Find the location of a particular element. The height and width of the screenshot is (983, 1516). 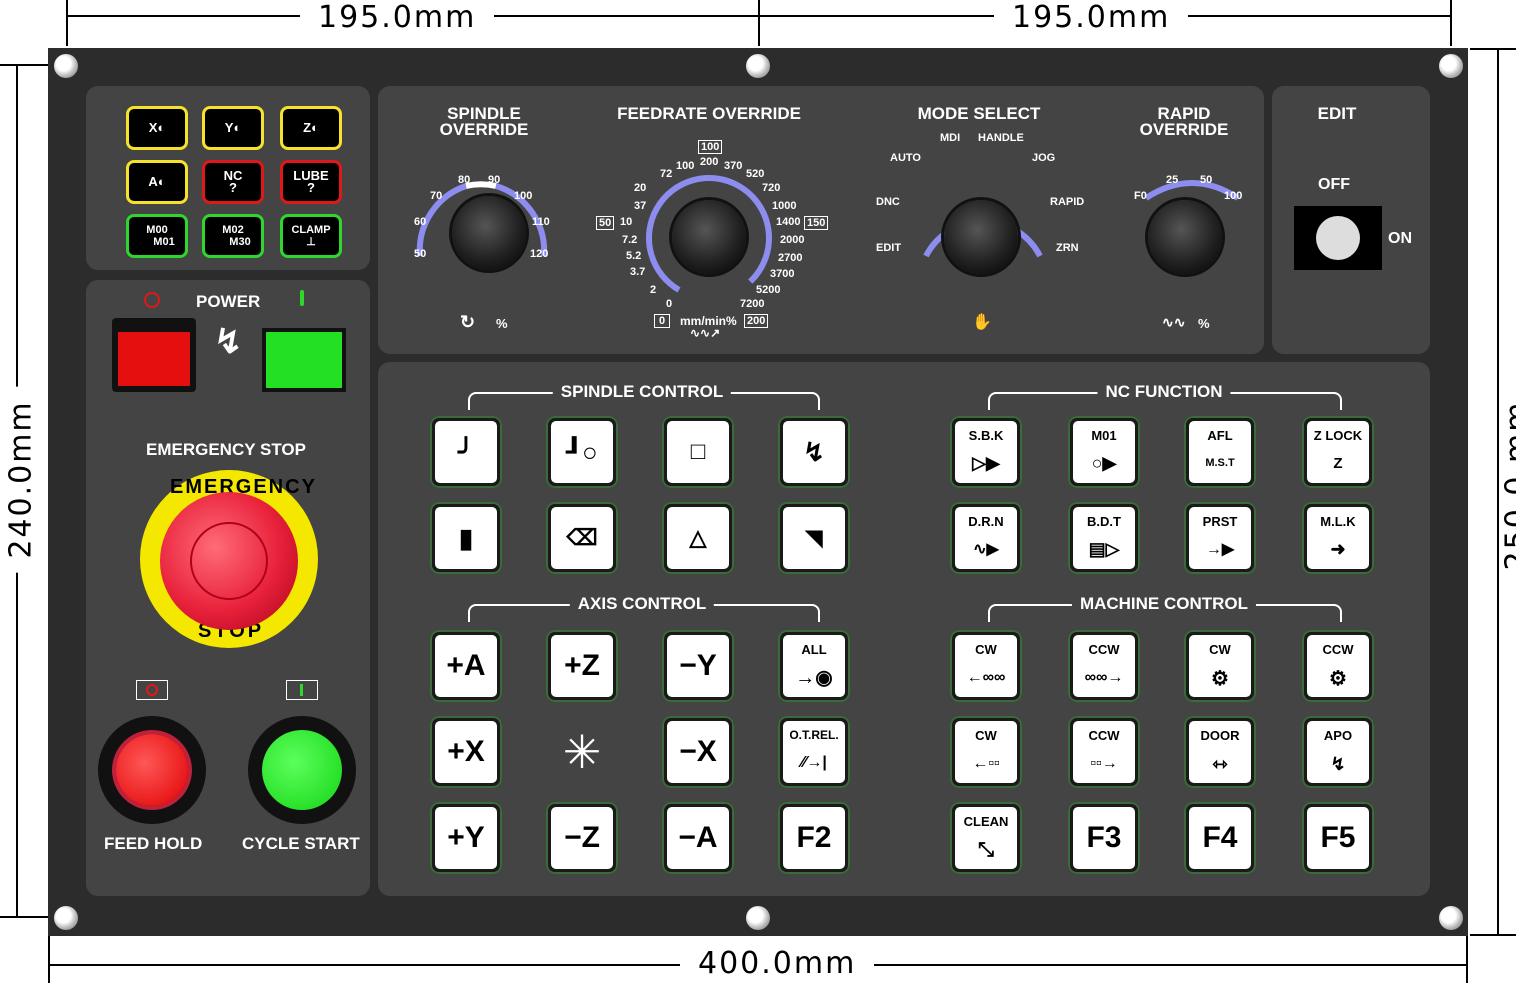

feedrate-tick: 7.2 is located at coordinates (630, 240).